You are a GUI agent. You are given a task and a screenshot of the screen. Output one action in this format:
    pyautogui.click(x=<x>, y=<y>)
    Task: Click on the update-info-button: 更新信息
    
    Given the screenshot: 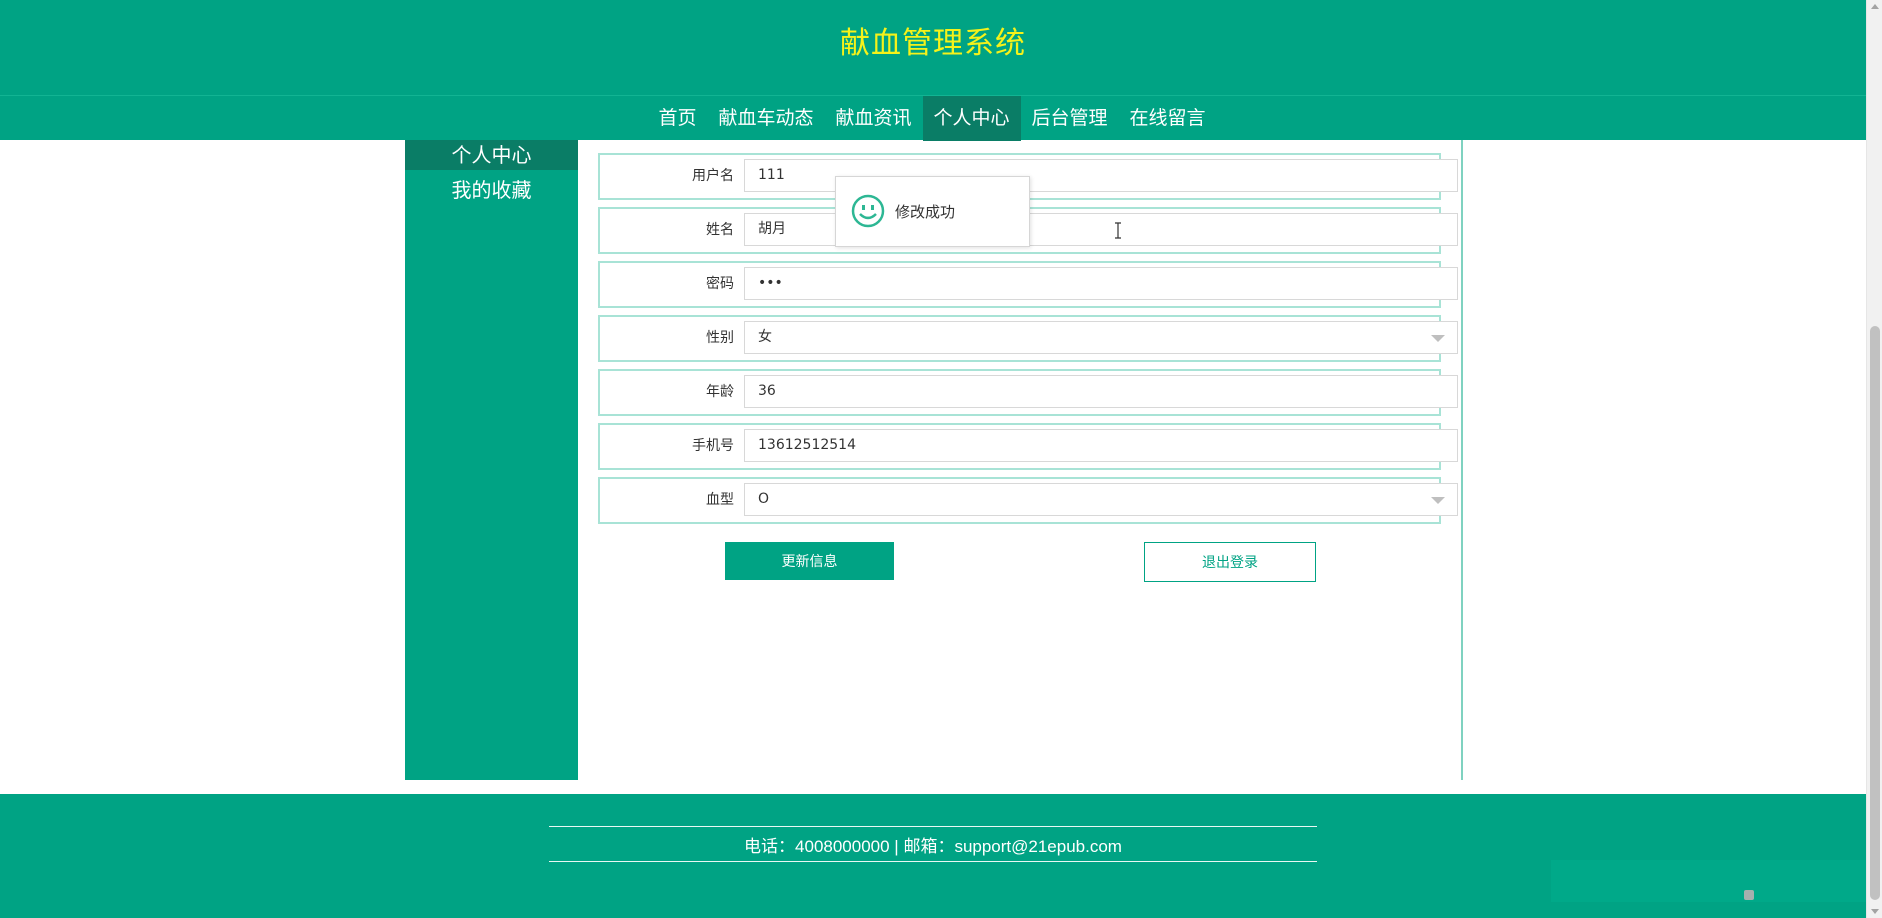 What is the action you would take?
    pyautogui.click(x=809, y=561)
    